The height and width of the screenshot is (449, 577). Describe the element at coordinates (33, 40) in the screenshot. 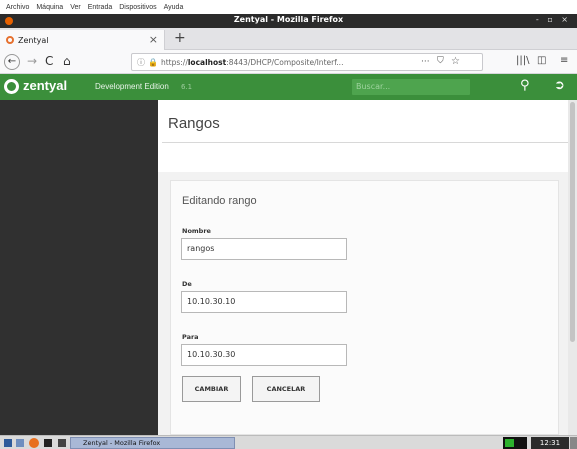

I see `tab-label: Zentyal` at that location.